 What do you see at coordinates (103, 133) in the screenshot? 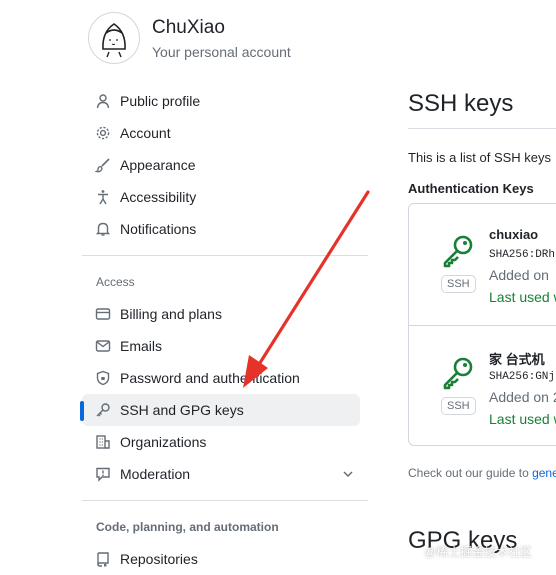
I see `gear-icon` at bounding box center [103, 133].